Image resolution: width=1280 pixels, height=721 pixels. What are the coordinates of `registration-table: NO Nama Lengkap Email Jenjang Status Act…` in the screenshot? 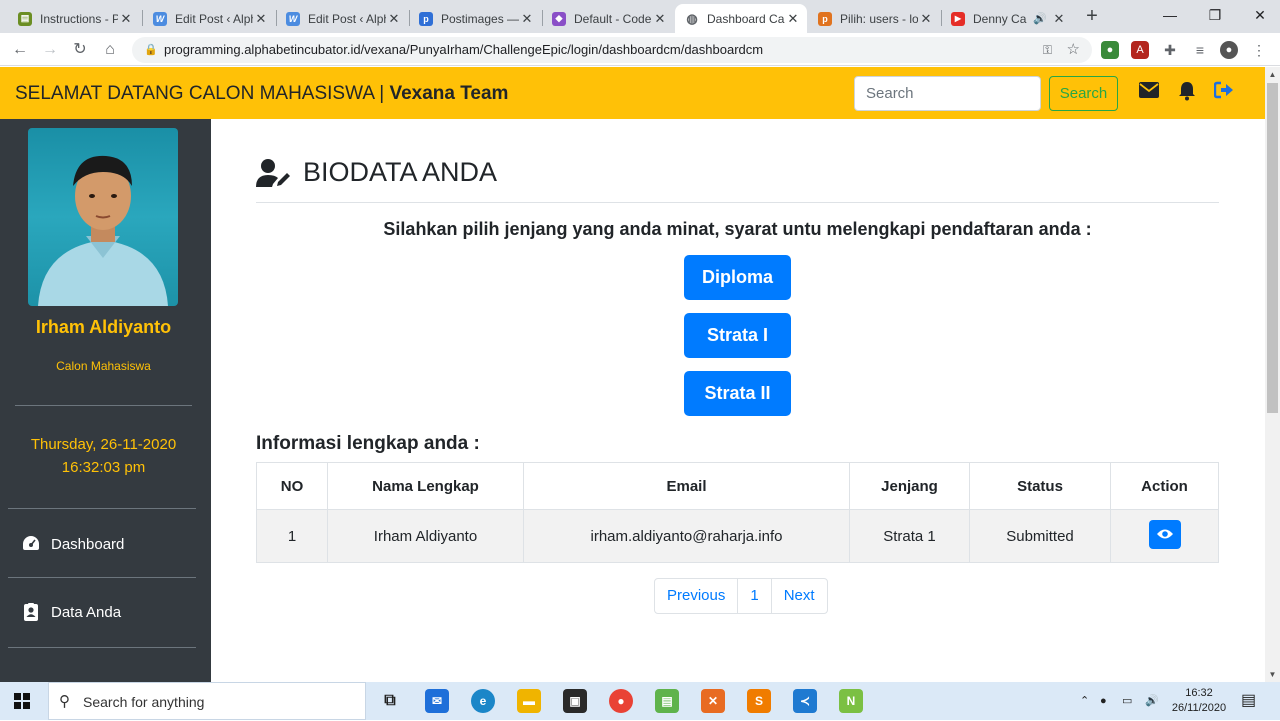 It's located at (737, 512).